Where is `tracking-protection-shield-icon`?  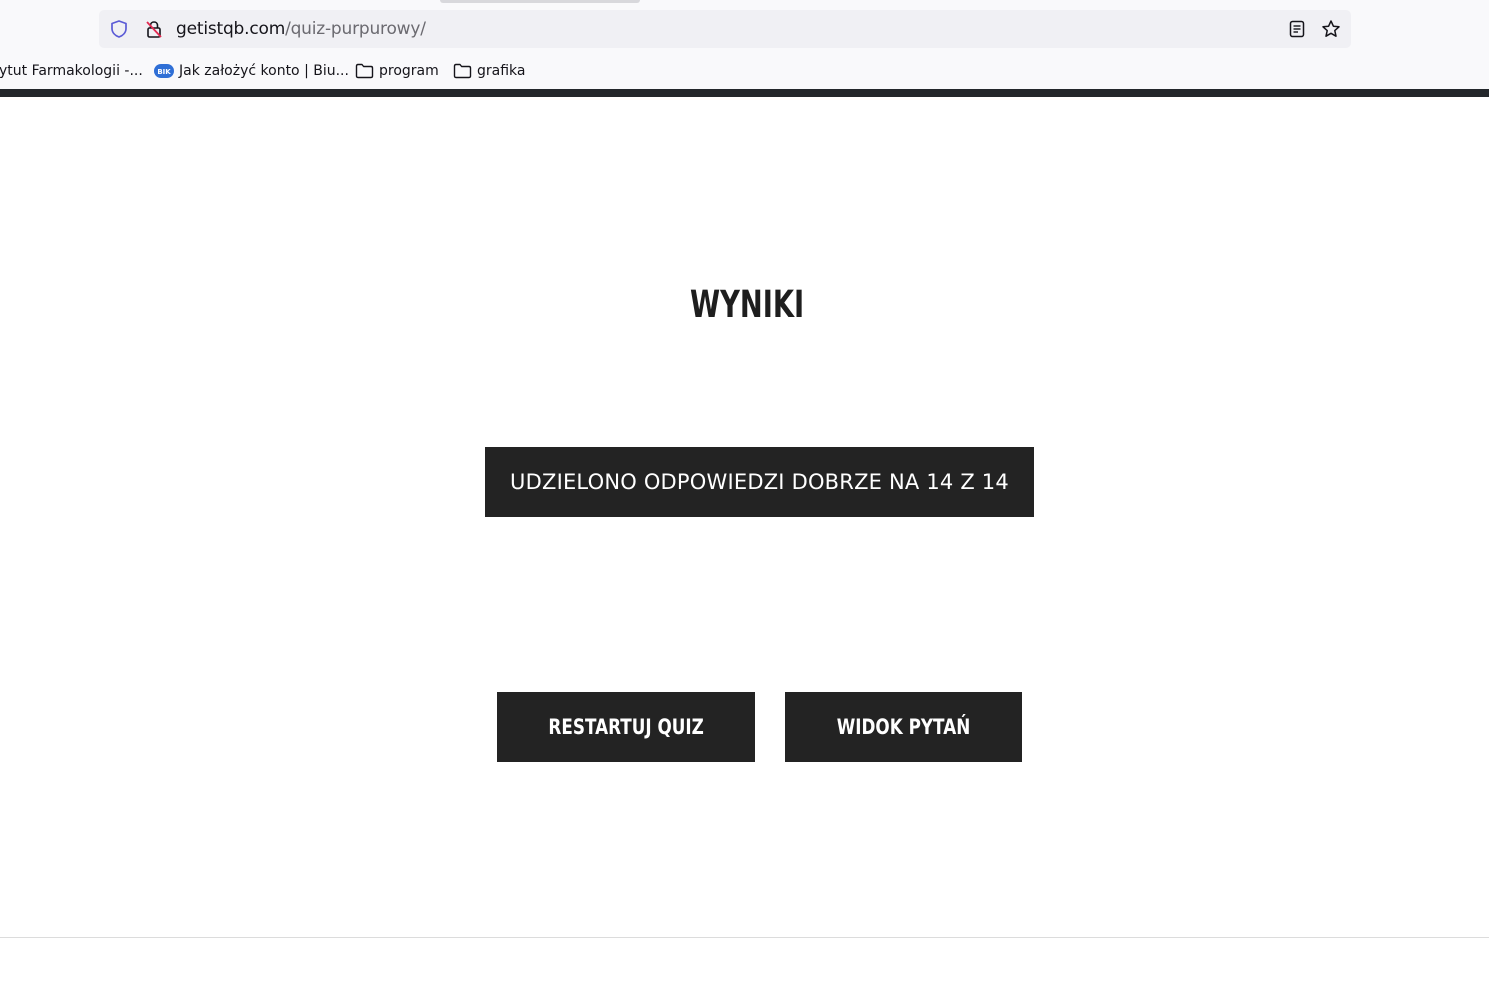 tracking-protection-shield-icon is located at coordinates (119, 29).